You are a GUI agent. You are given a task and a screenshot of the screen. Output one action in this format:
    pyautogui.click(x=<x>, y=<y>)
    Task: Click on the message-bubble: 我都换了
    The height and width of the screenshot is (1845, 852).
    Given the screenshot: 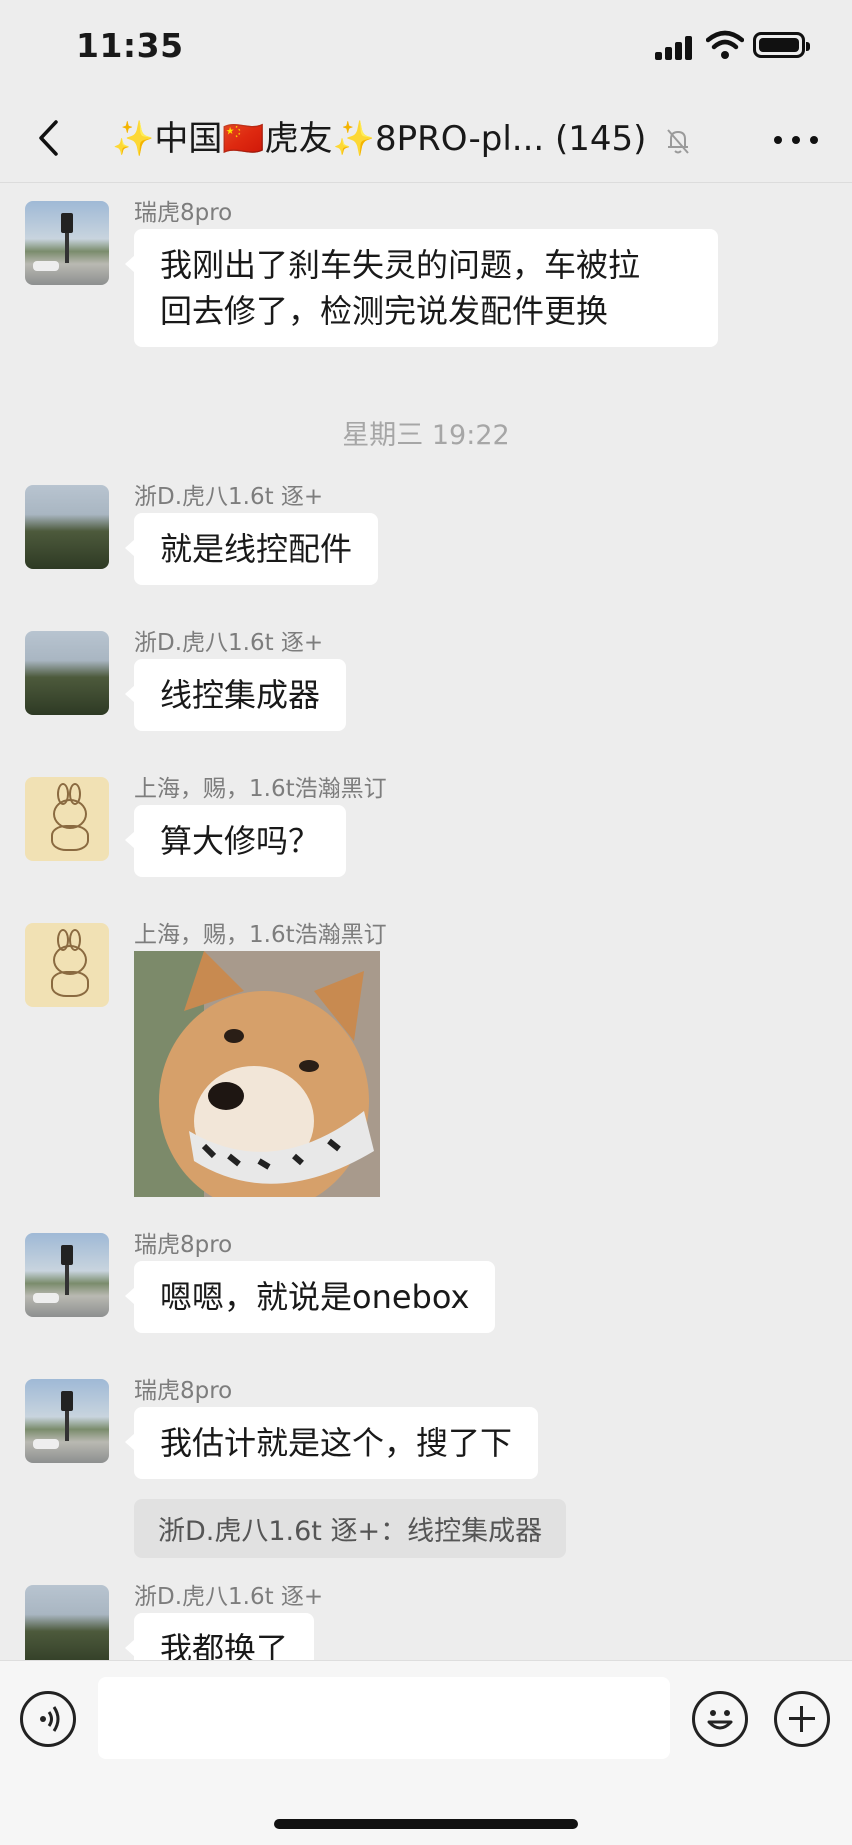 What is the action you would take?
    pyautogui.click(x=219, y=1636)
    